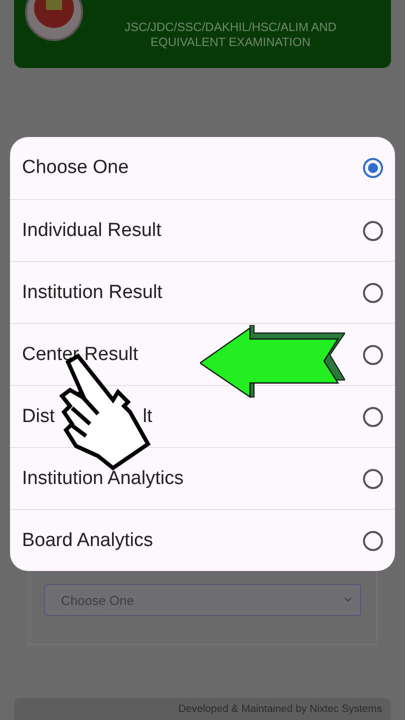 Image resolution: width=405 pixels, height=720 pixels. Describe the element at coordinates (202, 230) in the screenshot. I see `option-item: Individual Result` at that location.